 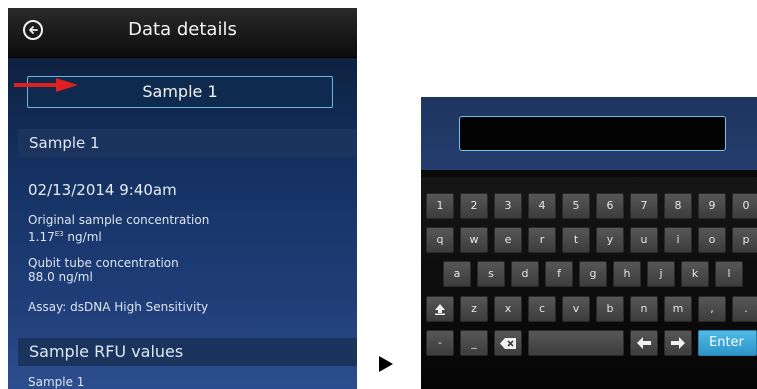 I want to click on backspace-key, so click(x=508, y=343).